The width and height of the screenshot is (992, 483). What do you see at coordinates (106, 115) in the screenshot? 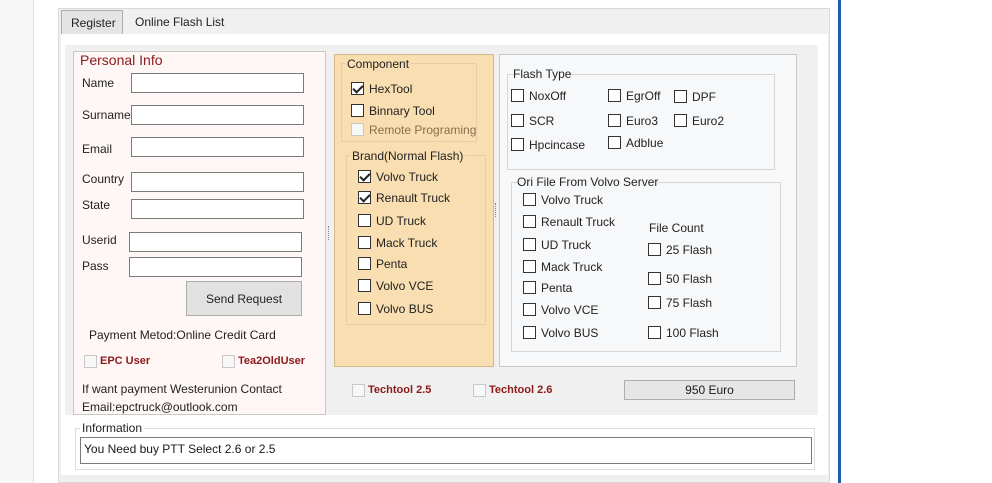
I see `surname-label: Surname` at bounding box center [106, 115].